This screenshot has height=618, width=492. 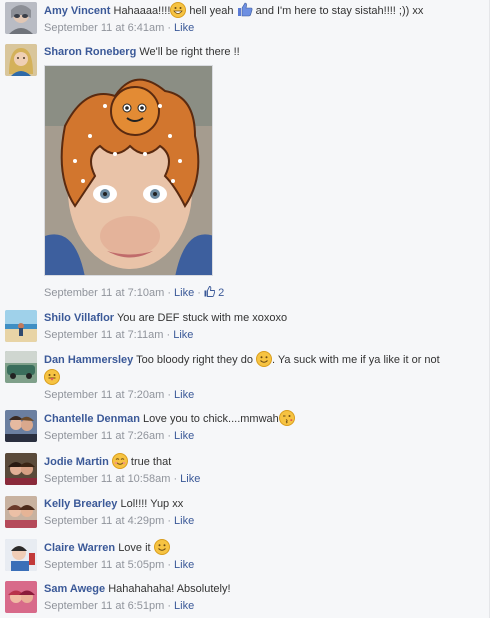 I want to click on comment-timestamp: September 11 at 6:41am, so click(x=104, y=28).